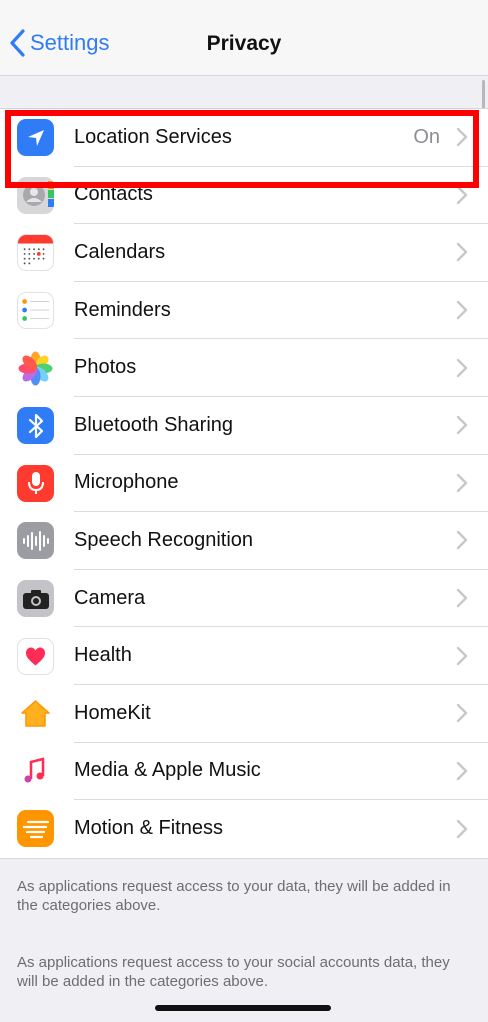 Image resolution: width=488 pixels, height=1022 pixels. What do you see at coordinates (153, 136) in the screenshot?
I see `row-label: Location Services` at bounding box center [153, 136].